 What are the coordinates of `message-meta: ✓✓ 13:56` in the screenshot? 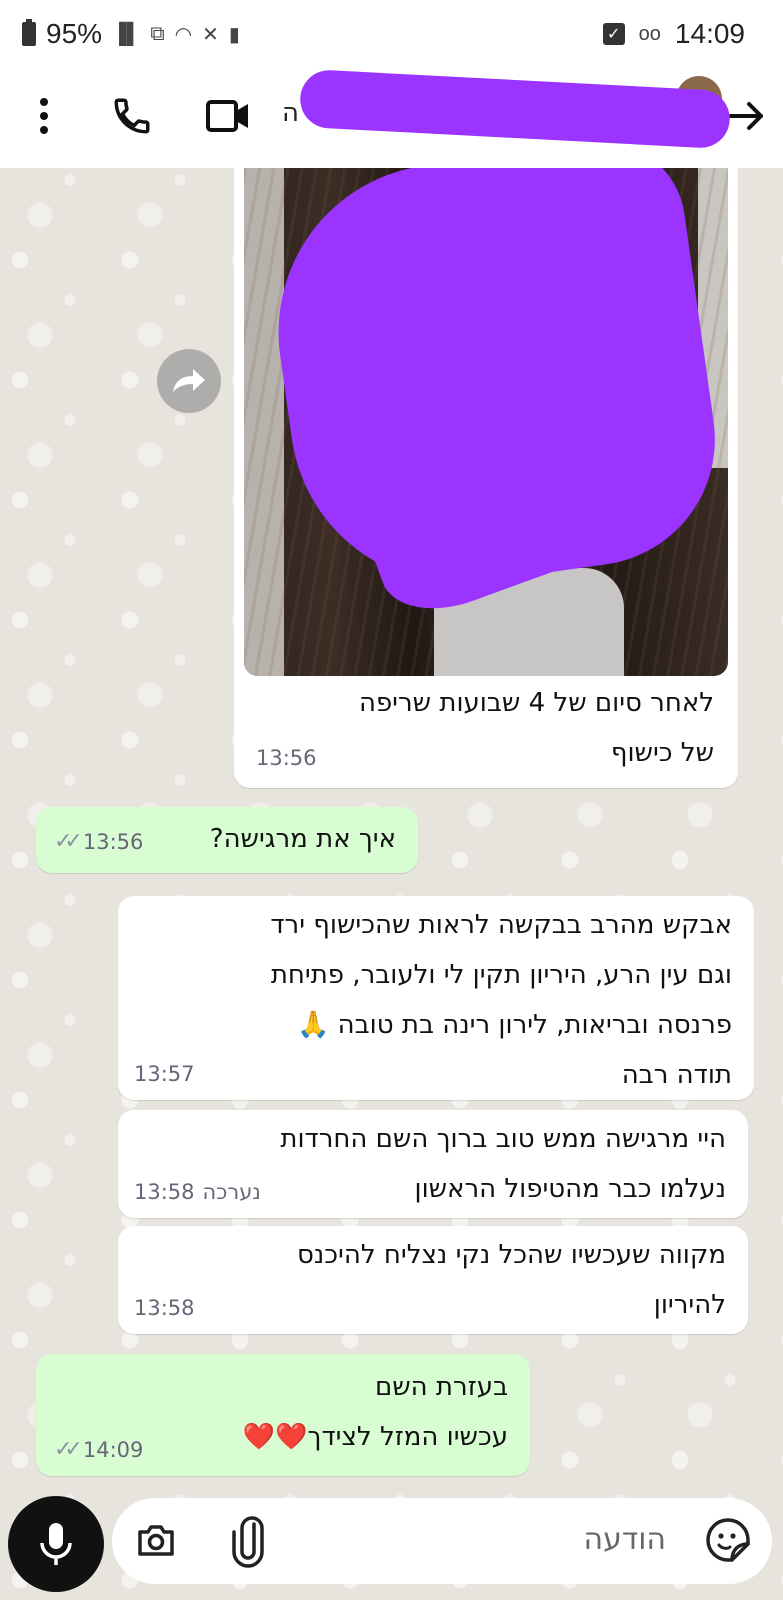 It's located at (98, 841).